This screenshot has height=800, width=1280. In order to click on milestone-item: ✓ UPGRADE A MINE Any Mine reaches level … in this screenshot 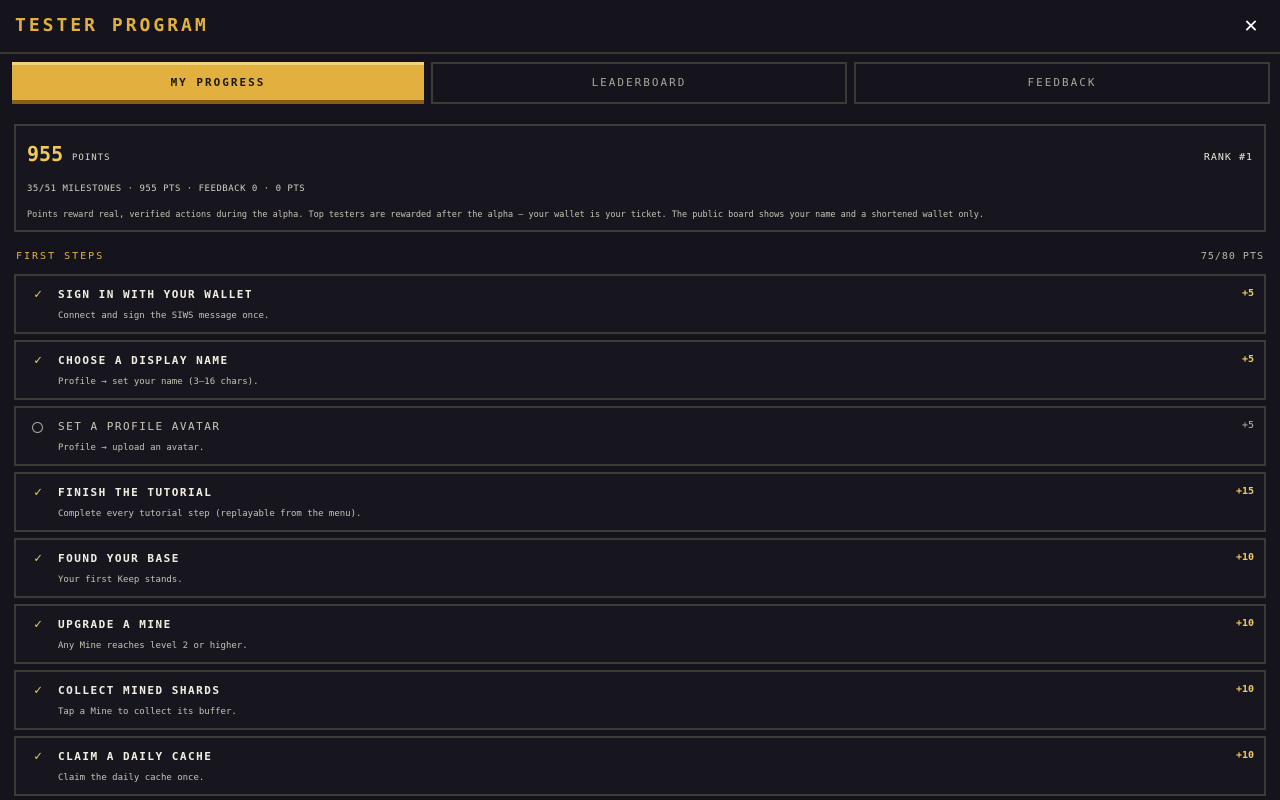, I will do `click(640, 634)`.